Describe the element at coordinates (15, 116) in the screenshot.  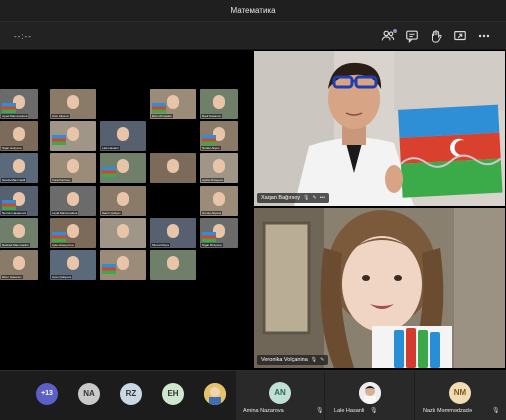
I see `thumbnail-caption: Aysel Mammadova` at that location.